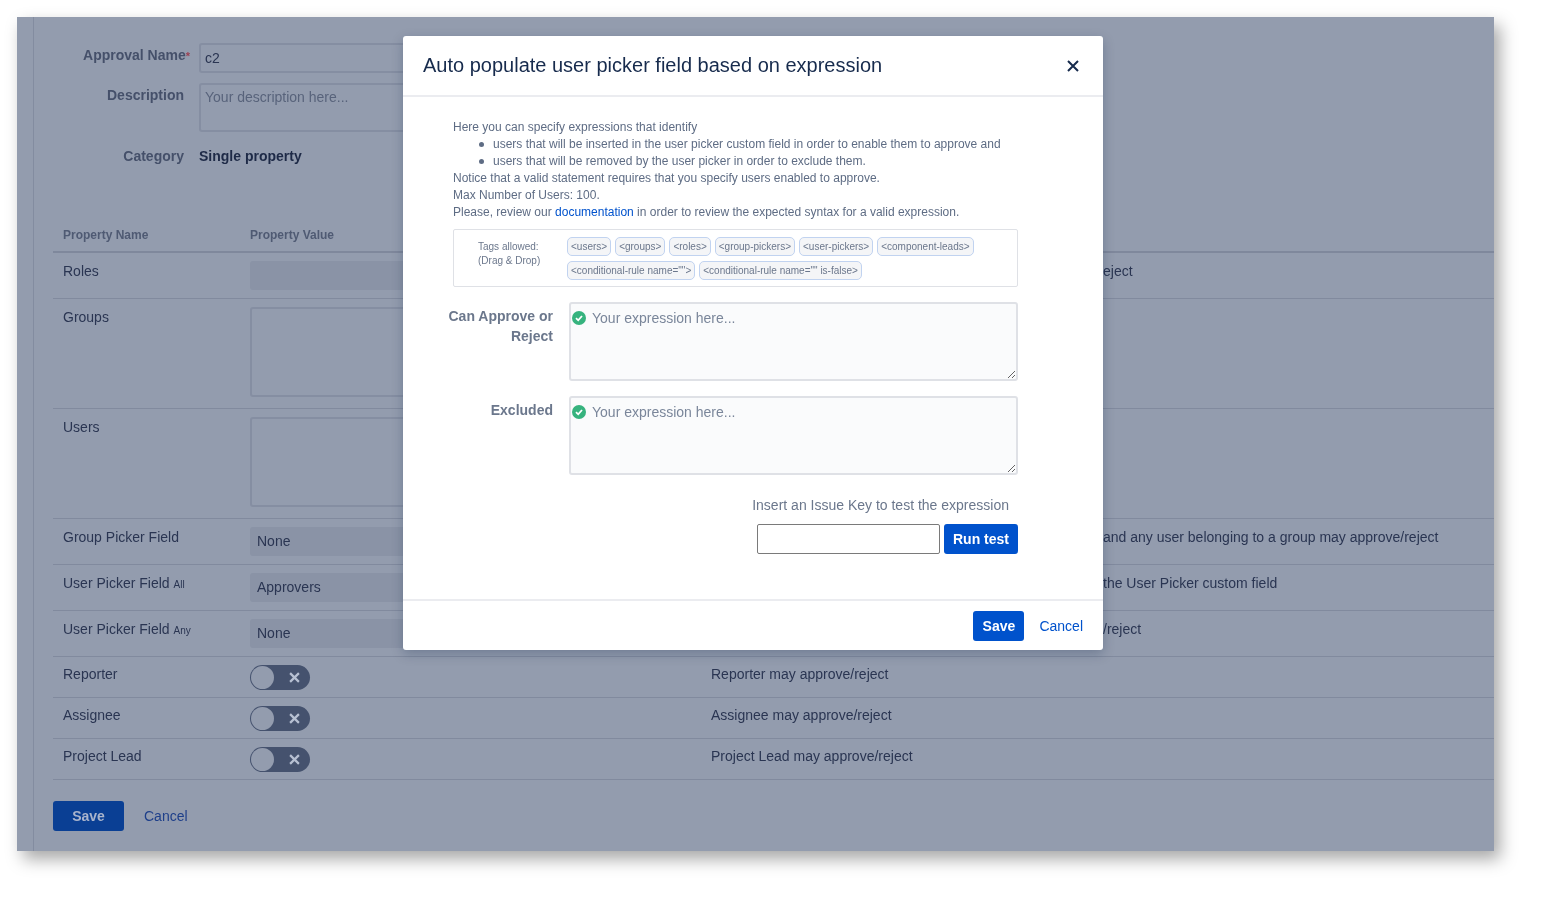 This screenshot has height=899, width=1542. What do you see at coordinates (747, 144) in the screenshot?
I see `bullet-text: users that will be inserted in the user picker custom field in order to enable them to approve and` at bounding box center [747, 144].